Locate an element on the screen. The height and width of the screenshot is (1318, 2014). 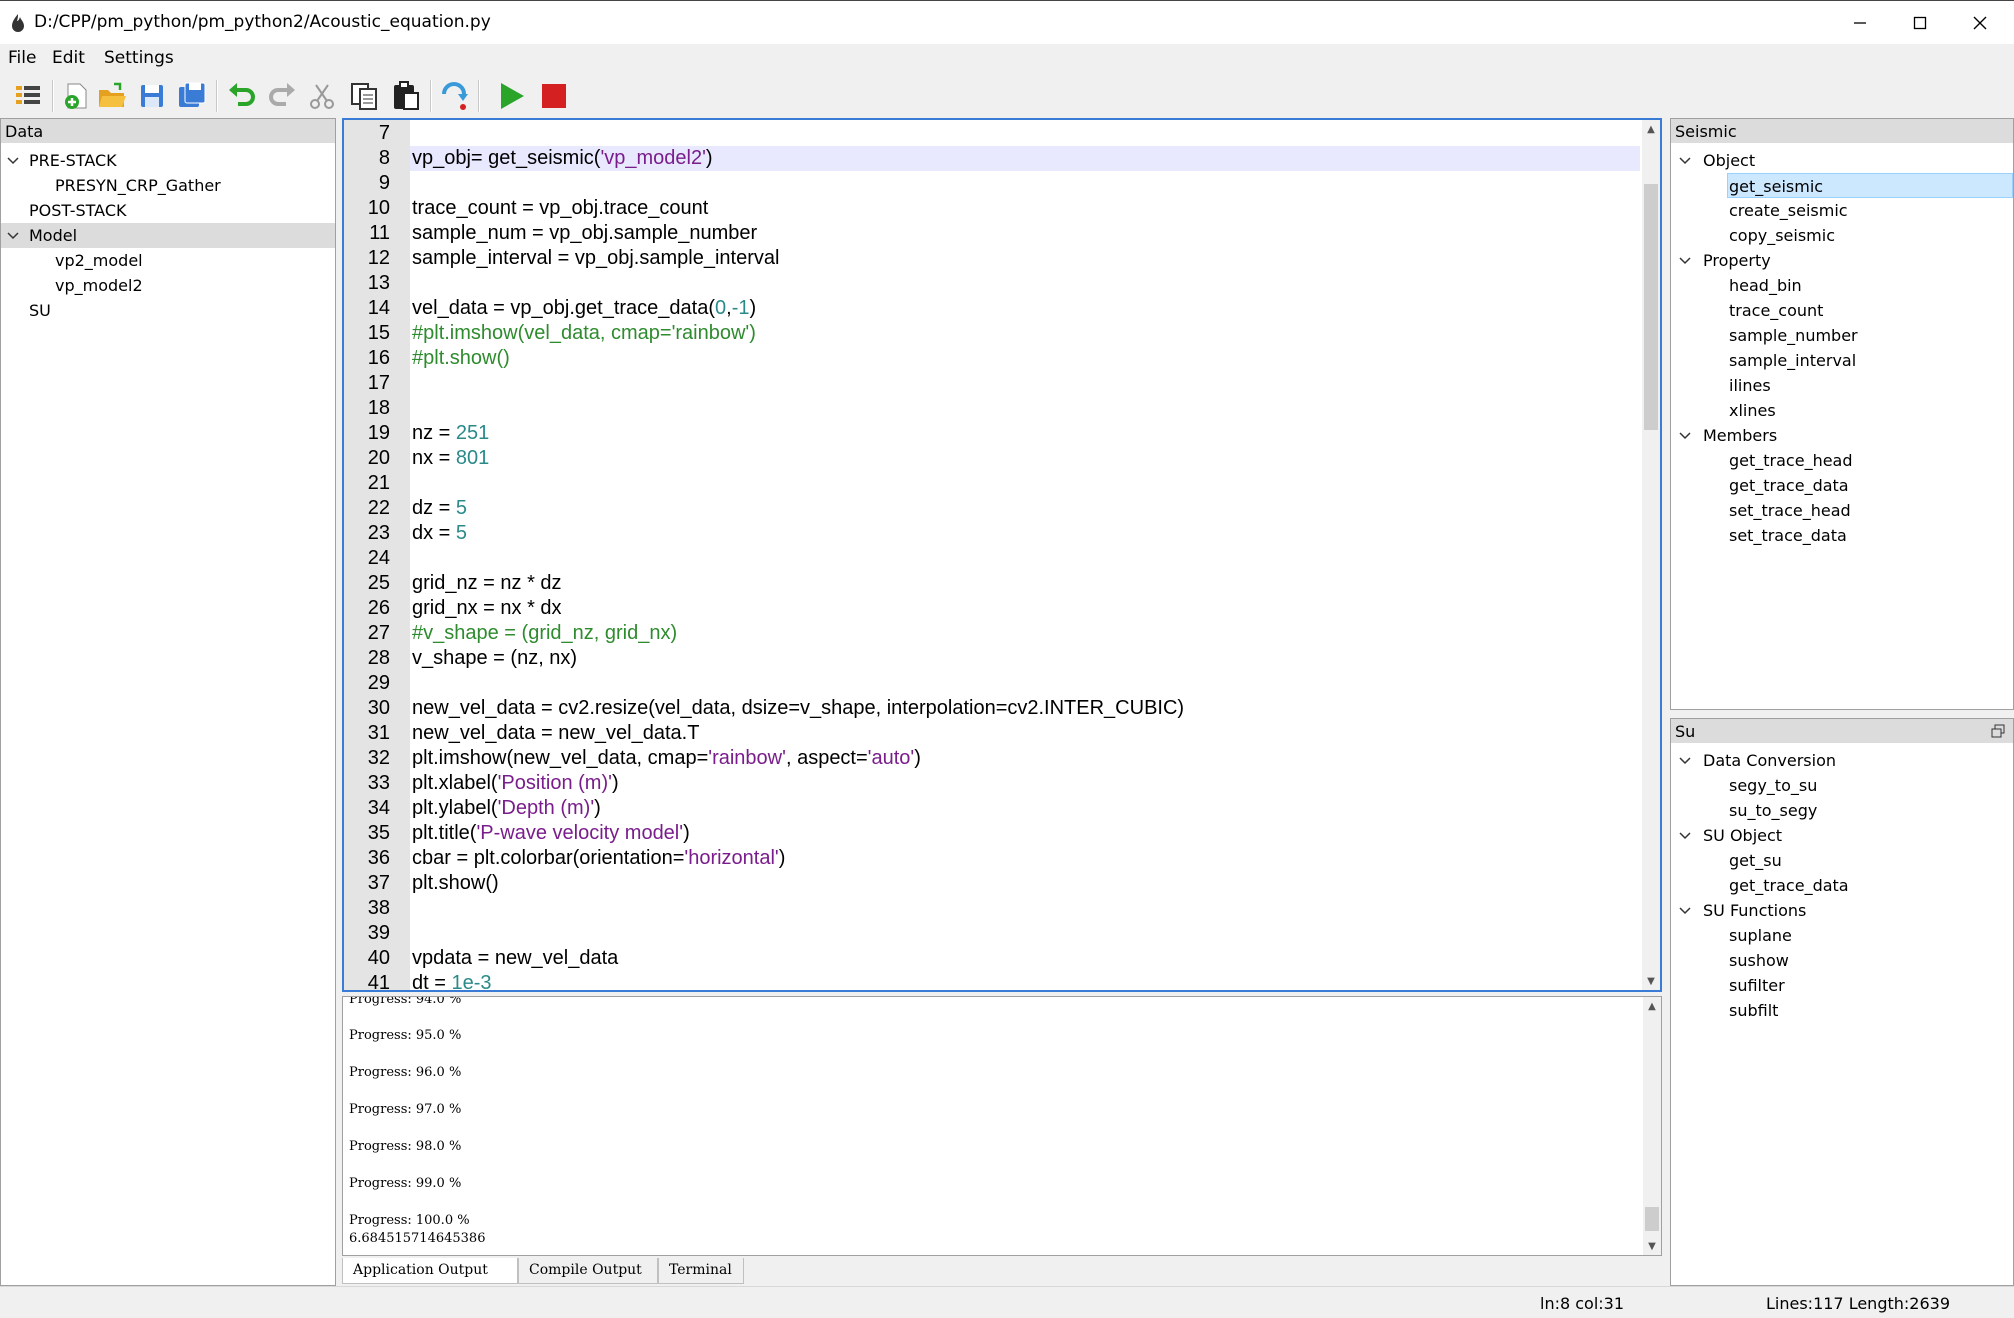
tree-item-object: Object is located at coordinates (1842, 160).